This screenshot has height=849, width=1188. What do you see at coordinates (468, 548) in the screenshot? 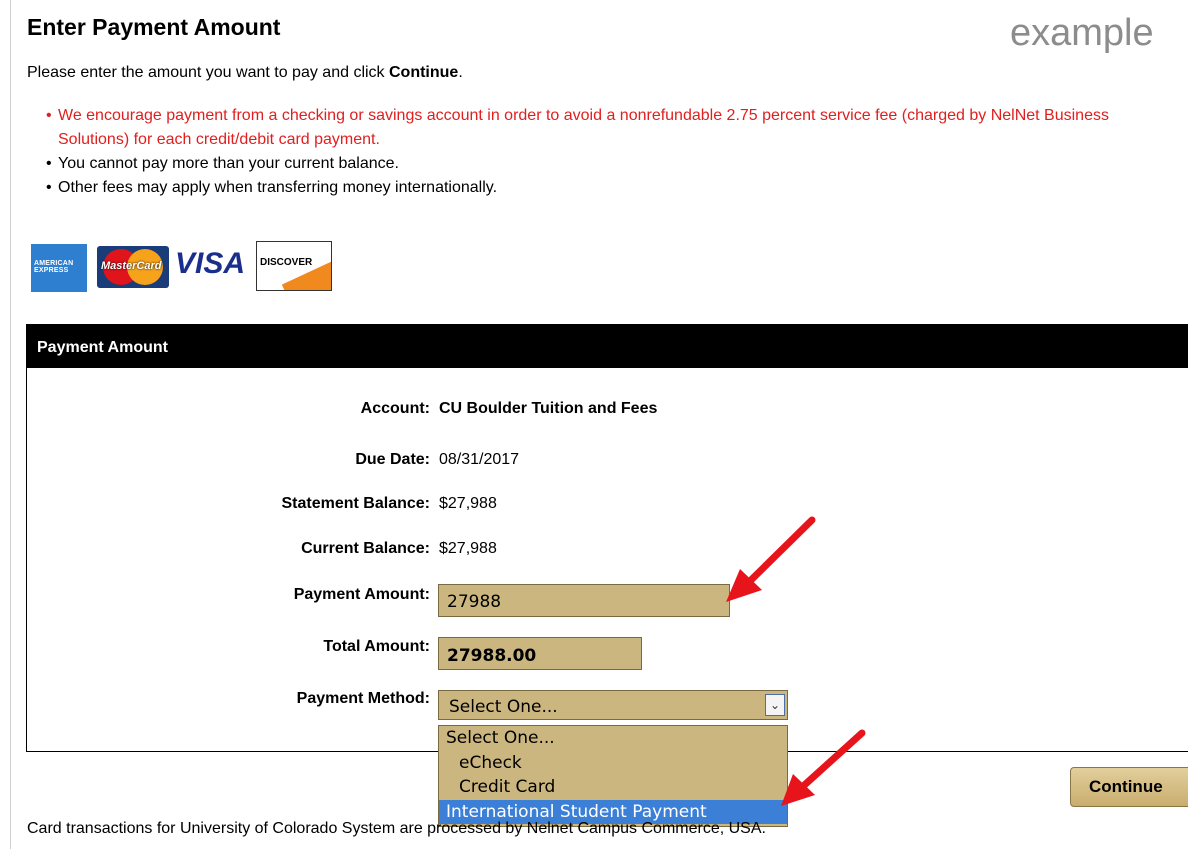
I see `current-balance-value: $27,988` at bounding box center [468, 548].